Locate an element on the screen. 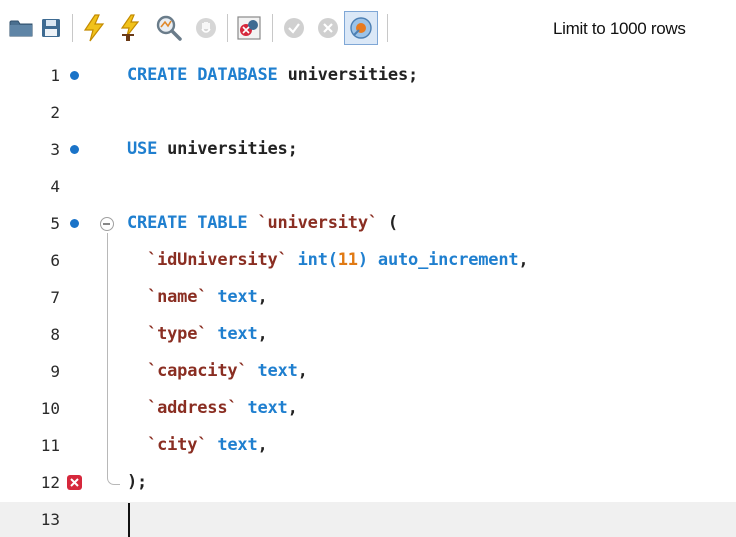 The width and height of the screenshot is (736, 537). line-number: 10 is located at coordinates (50, 408).